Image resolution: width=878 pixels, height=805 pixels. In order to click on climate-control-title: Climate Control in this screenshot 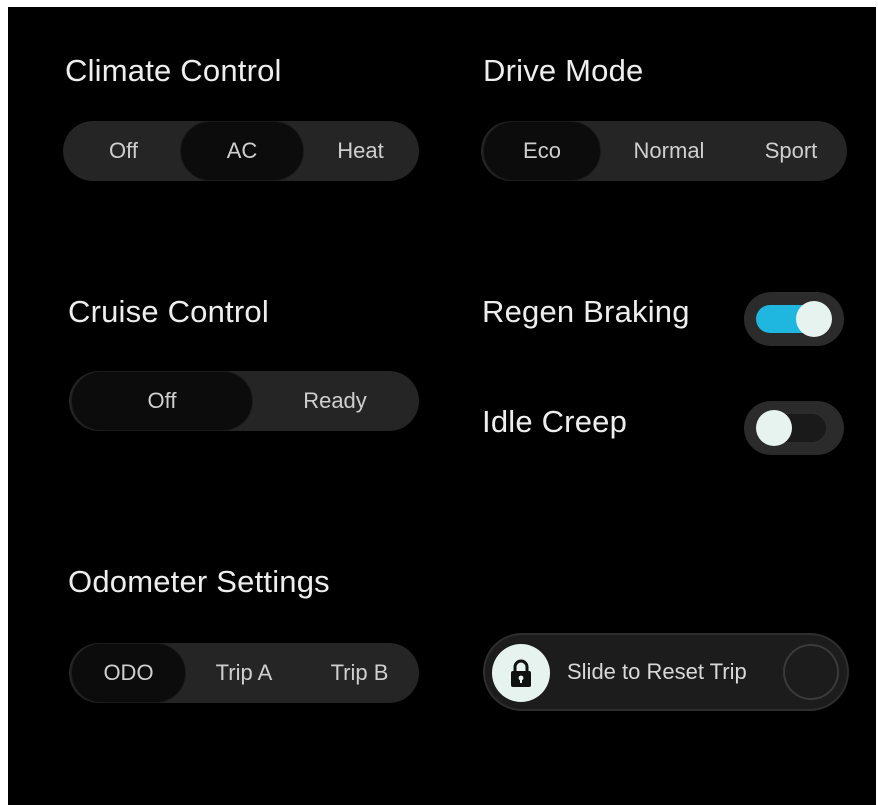, I will do `click(173, 70)`.